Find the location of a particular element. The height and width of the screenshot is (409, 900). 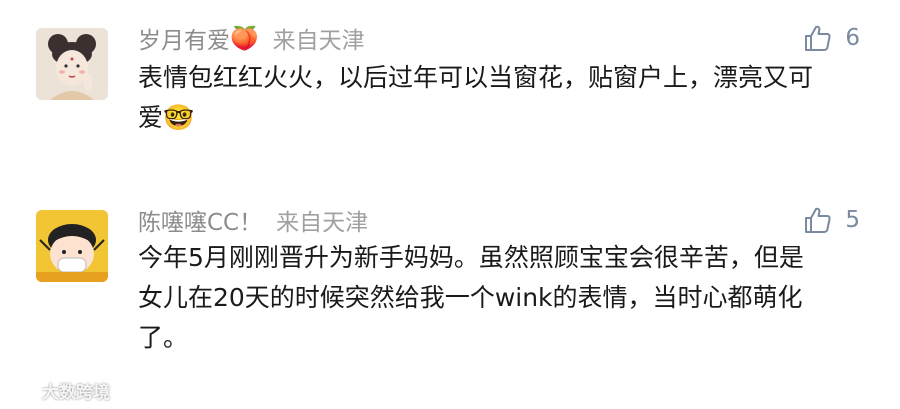

watermark-text: 大数跨境 is located at coordinates (76, 393).